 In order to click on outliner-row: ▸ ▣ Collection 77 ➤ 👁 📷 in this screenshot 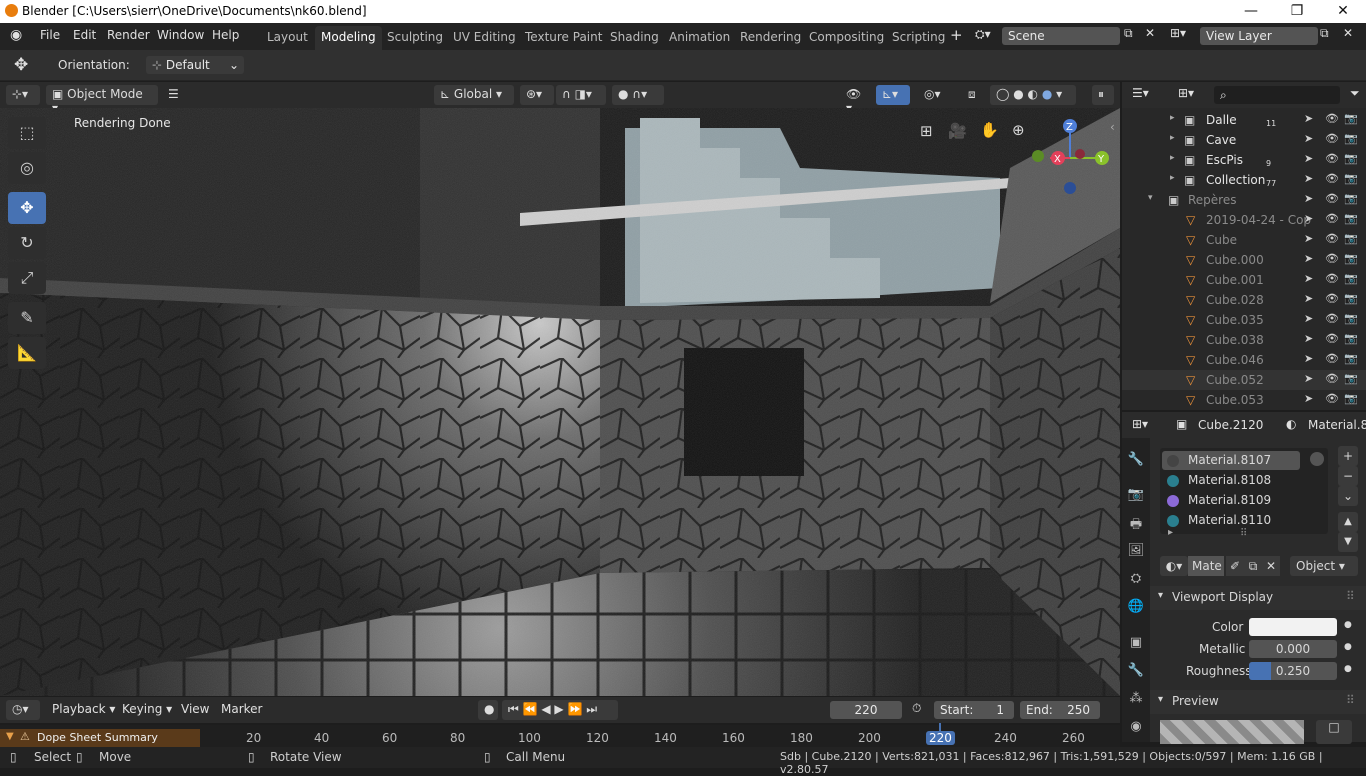, I will do `click(1244, 180)`.